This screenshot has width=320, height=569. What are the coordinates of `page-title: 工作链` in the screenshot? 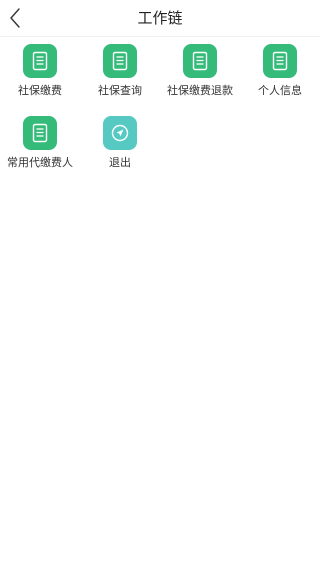 It's located at (160, 18).